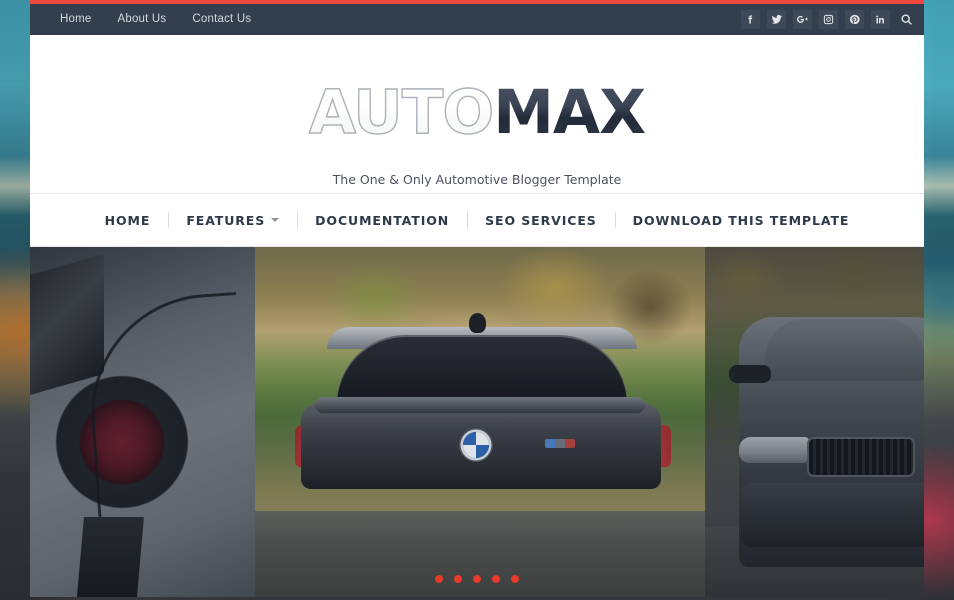 This screenshot has width=954, height=600. I want to click on main-nav-link-seo-services: SEO SERVICES, so click(541, 220).